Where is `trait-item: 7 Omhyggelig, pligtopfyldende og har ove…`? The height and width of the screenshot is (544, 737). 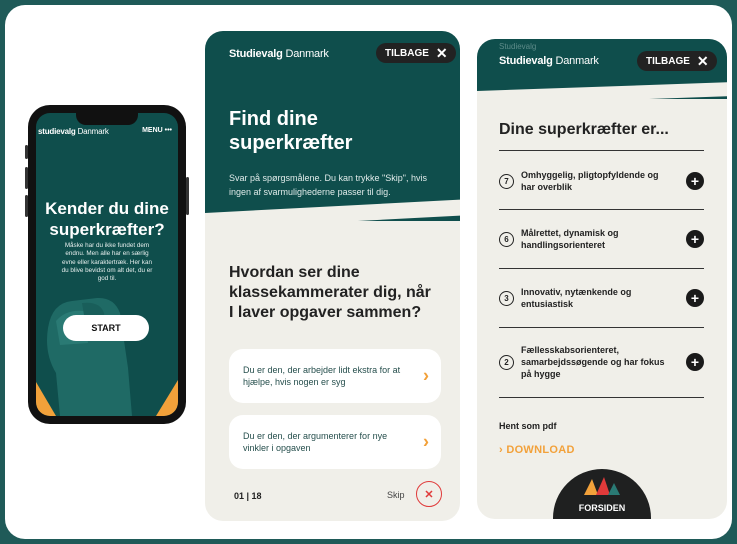 trait-item: 7 Omhyggelig, pligtopfyldende og har ove… is located at coordinates (601, 181).